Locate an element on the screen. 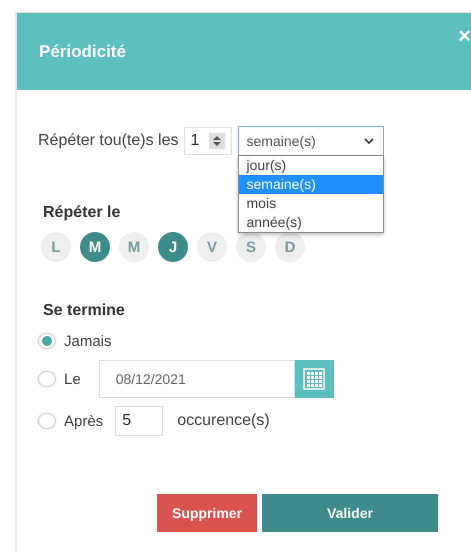 The width and height of the screenshot is (471, 552). dialog-title: Périodicité is located at coordinates (82, 52).